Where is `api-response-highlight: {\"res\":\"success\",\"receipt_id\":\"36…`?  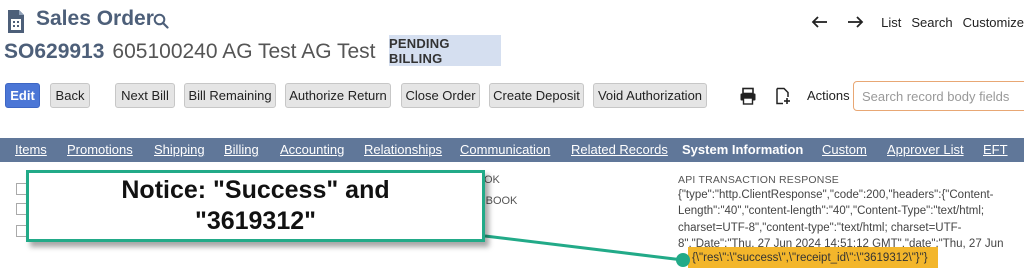
api-response-highlight: {\"res\":\"success\",\"receipt_id\":\"36… is located at coordinates (813, 257).